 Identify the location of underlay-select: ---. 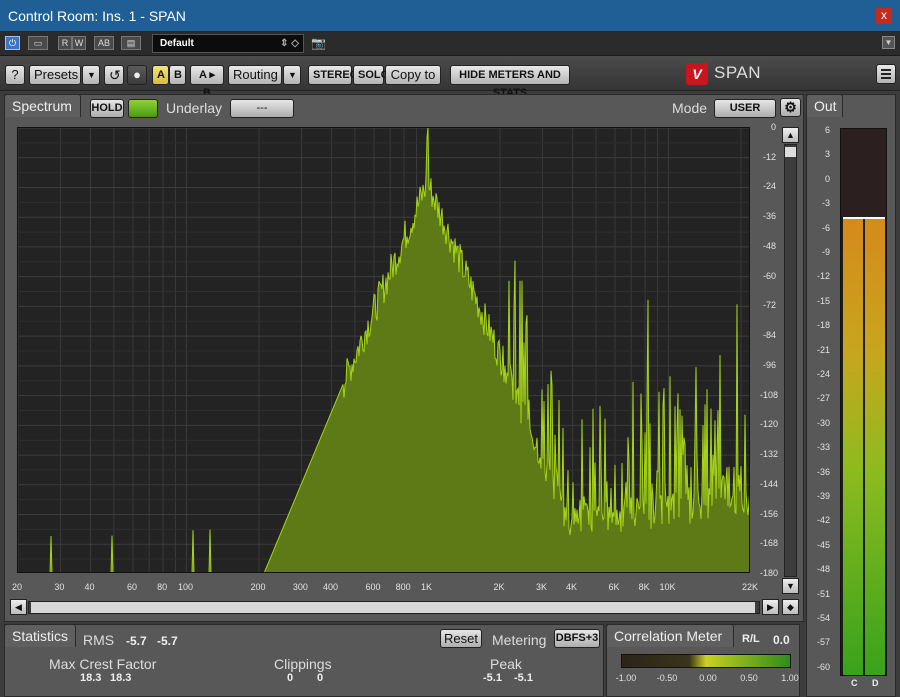
(262, 108).